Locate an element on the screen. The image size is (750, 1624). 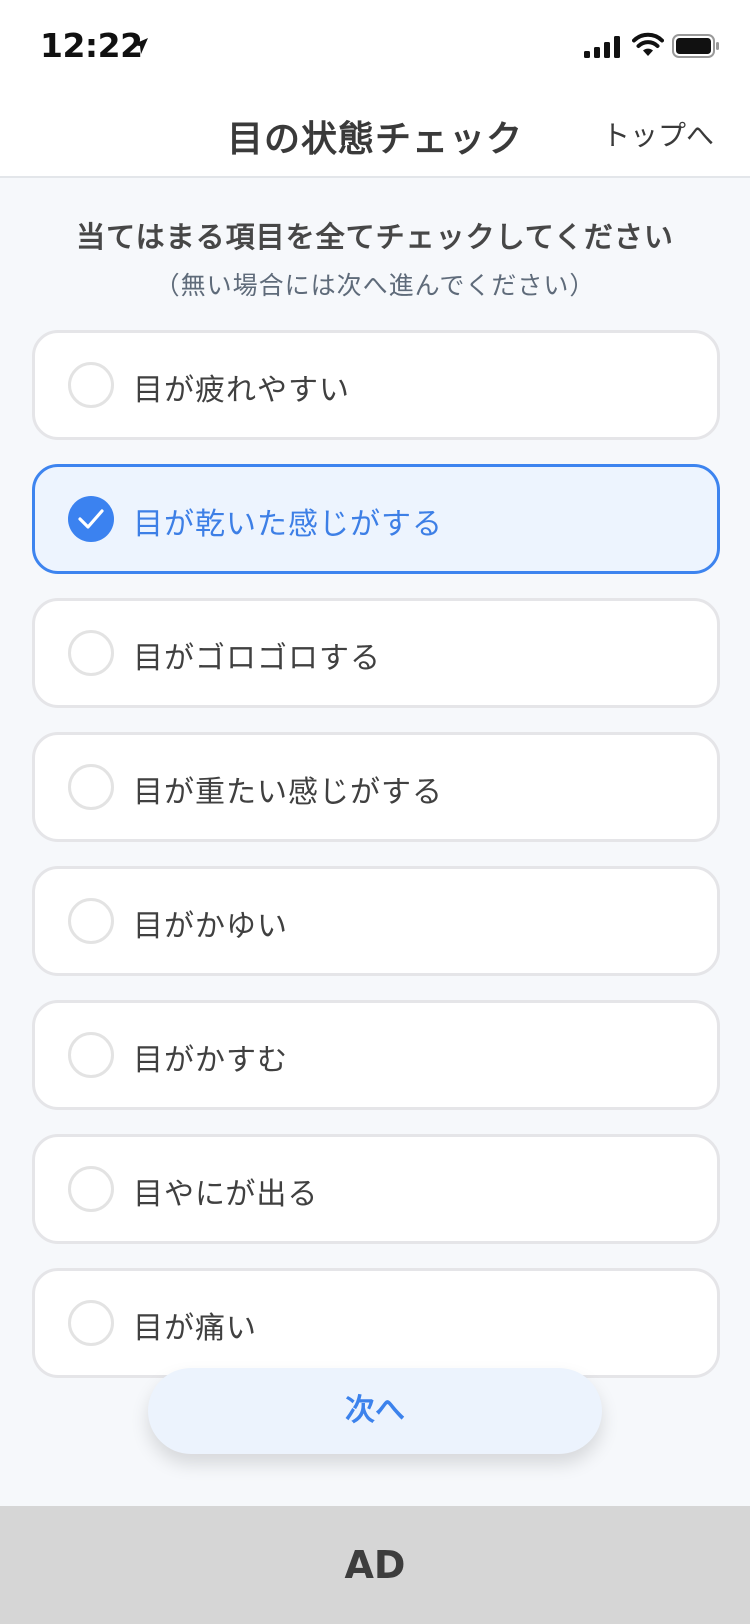
option-label: 目が痛い is located at coordinates (195, 1328).